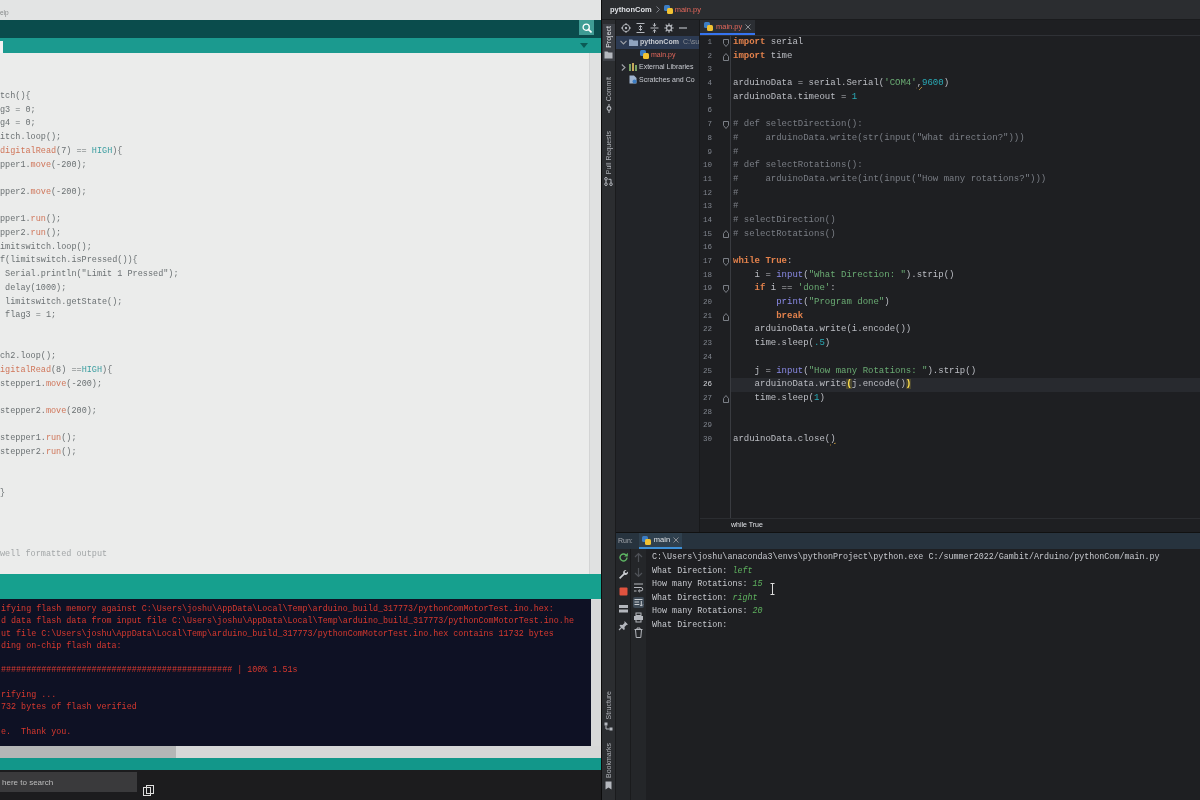 This screenshot has height=800, width=1200. What do you see at coordinates (608, 182) in the screenshot?
I see `pull-request-icon` at bounding box center [608, 182].